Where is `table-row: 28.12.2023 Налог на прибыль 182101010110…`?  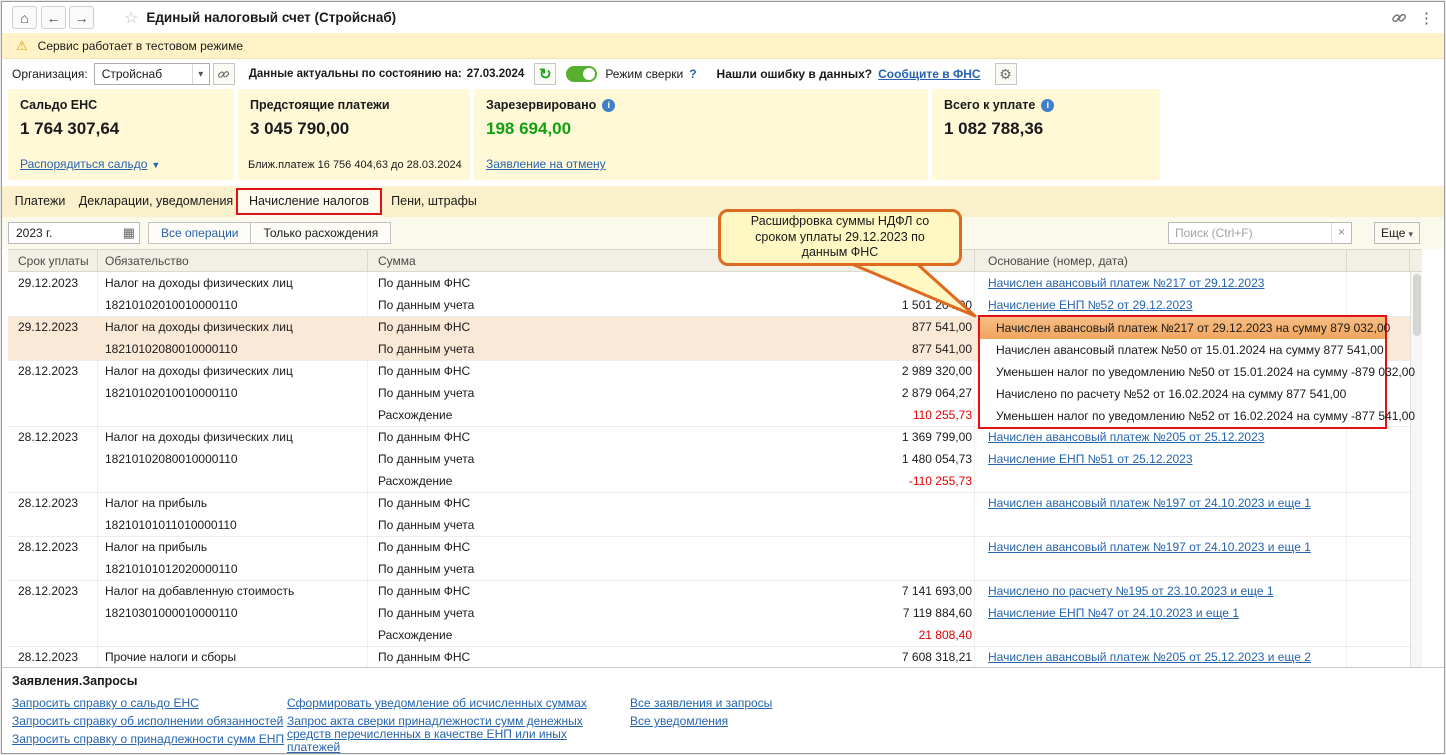
table-row: 28.12.2023 Налог на прибыль 182101010110… is located at coordinates (709, 514).